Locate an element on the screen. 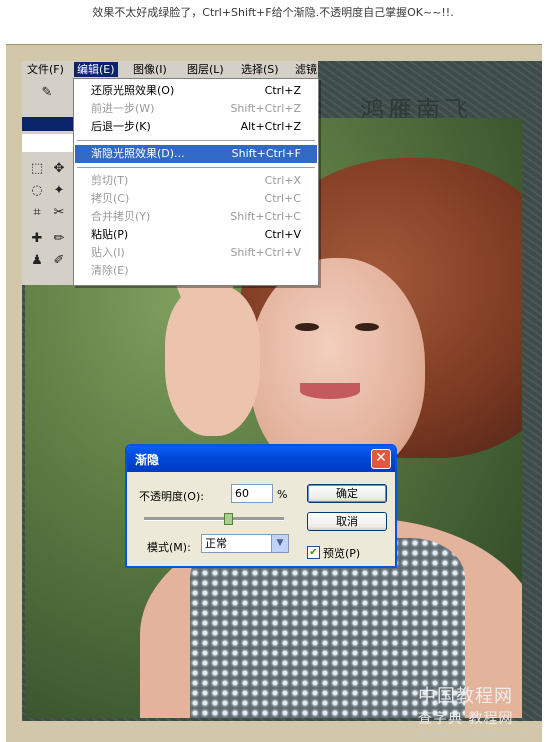  menu-item-shortcut: Shift+Ctrl+Z is located at coordinates (265, 108).